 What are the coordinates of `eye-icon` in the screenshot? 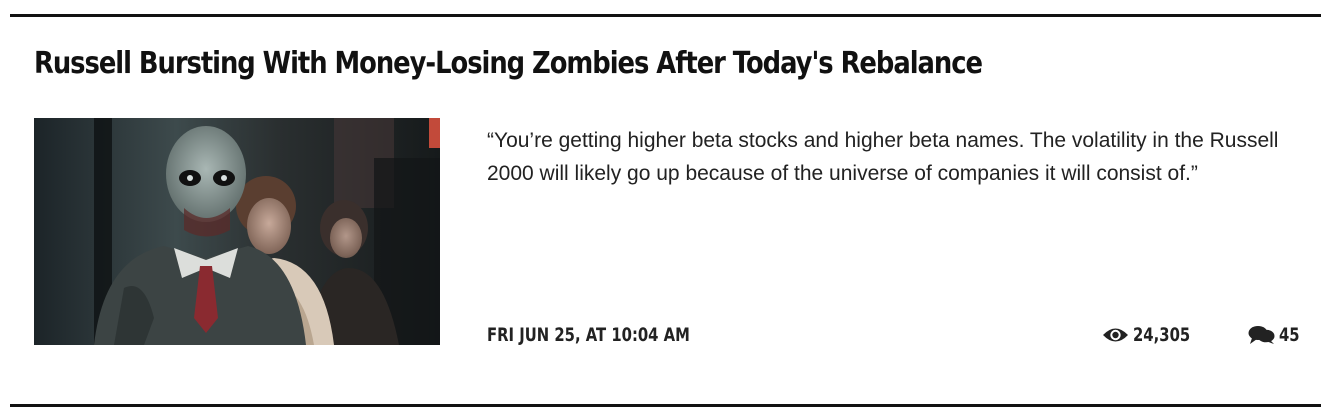 It's located at (1115, 335).